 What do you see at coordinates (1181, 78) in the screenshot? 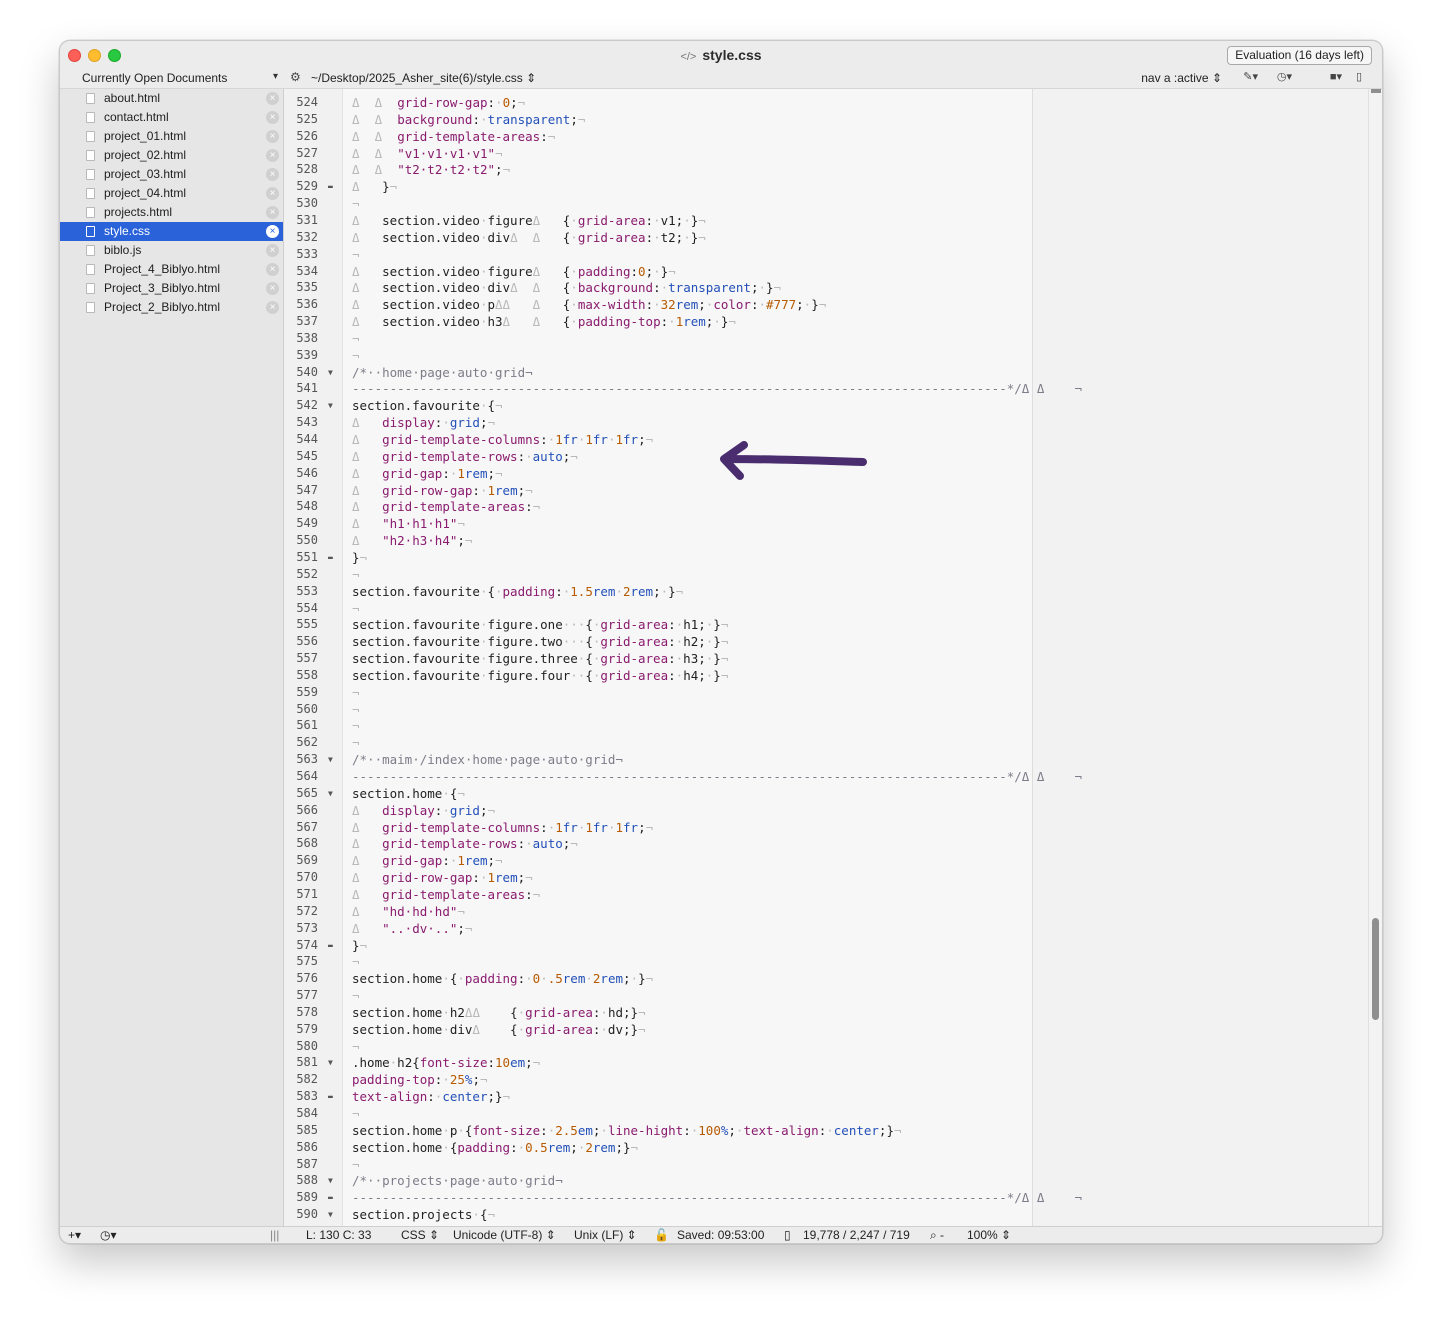
I see `symbol-selector: nav a :active ⇕` at bounding box center [1181, 78].